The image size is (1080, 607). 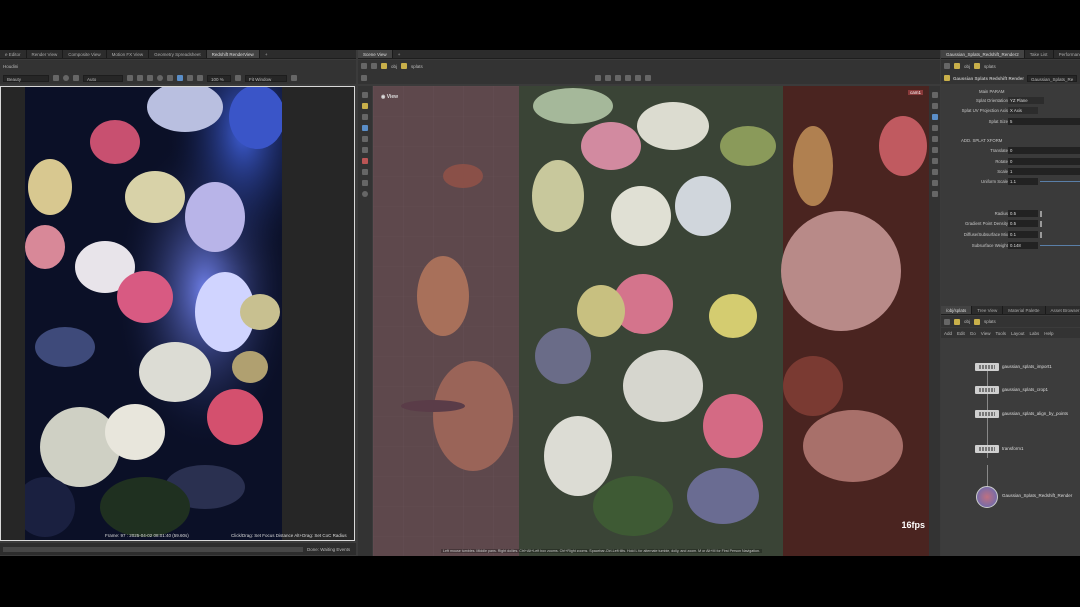 I want to click on light-icon, so click(x=638, y=78).